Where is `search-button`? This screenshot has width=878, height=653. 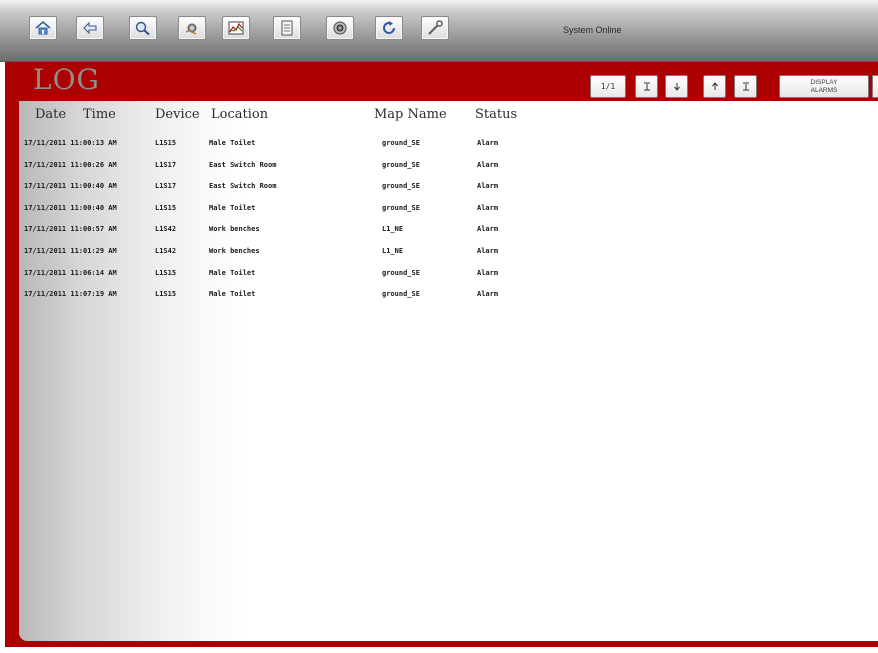 search-button is located at coordinates (143, 28).